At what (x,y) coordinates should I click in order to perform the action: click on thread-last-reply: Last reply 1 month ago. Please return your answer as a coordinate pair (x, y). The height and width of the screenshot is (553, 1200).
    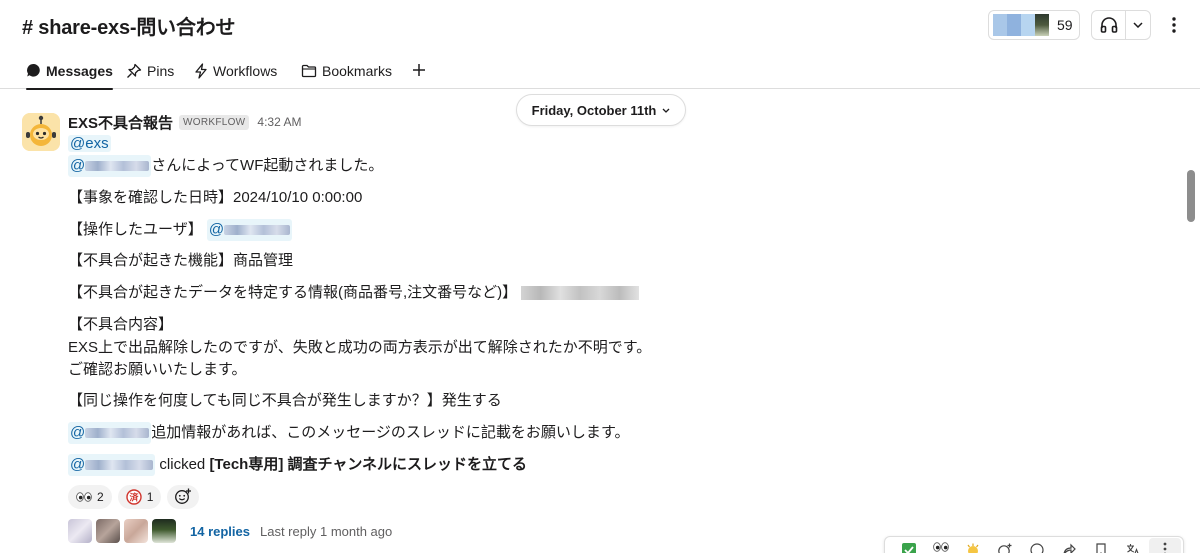
    Looking at the image, I should click on (326, 531).